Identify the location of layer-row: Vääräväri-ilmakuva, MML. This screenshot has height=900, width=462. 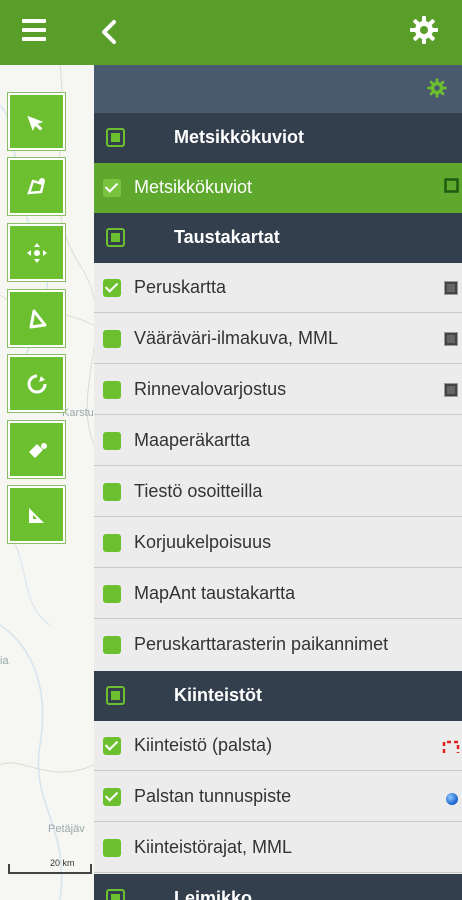
(278, 339).